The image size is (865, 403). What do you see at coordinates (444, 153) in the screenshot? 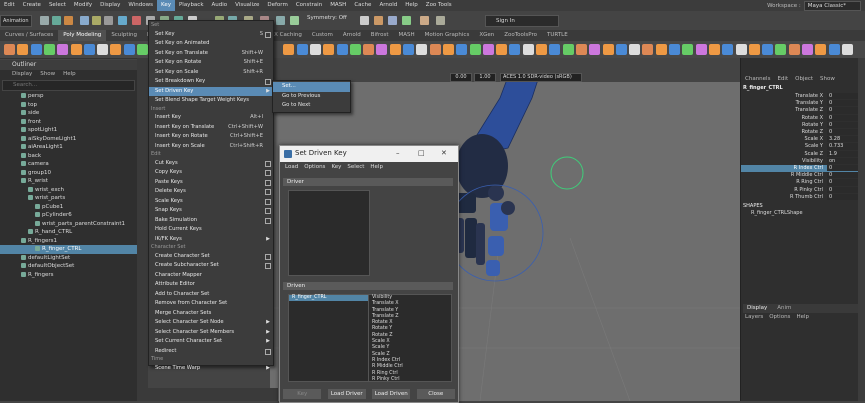
I see `close-icon: ✕` at bounding box center [444, 153].